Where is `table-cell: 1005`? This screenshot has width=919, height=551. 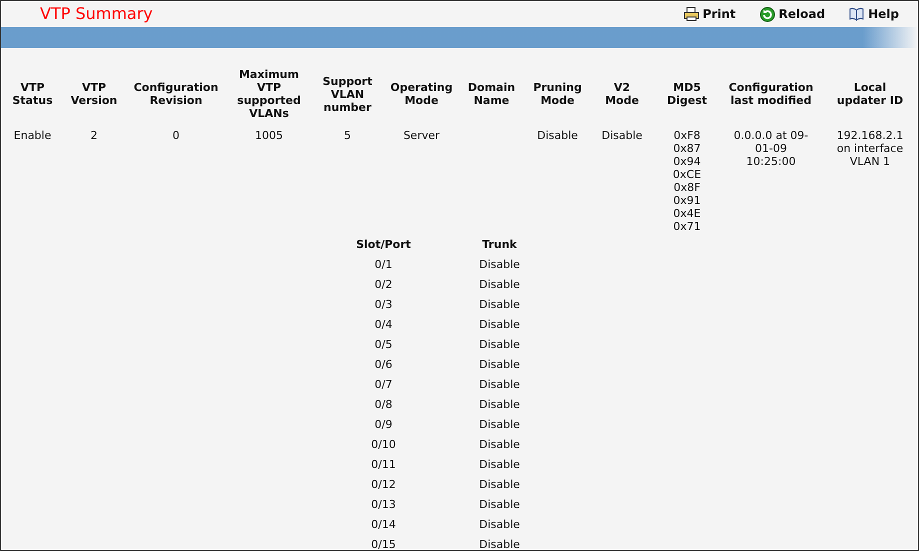
table-cell: 1005 is located at coordinates (269, 135).